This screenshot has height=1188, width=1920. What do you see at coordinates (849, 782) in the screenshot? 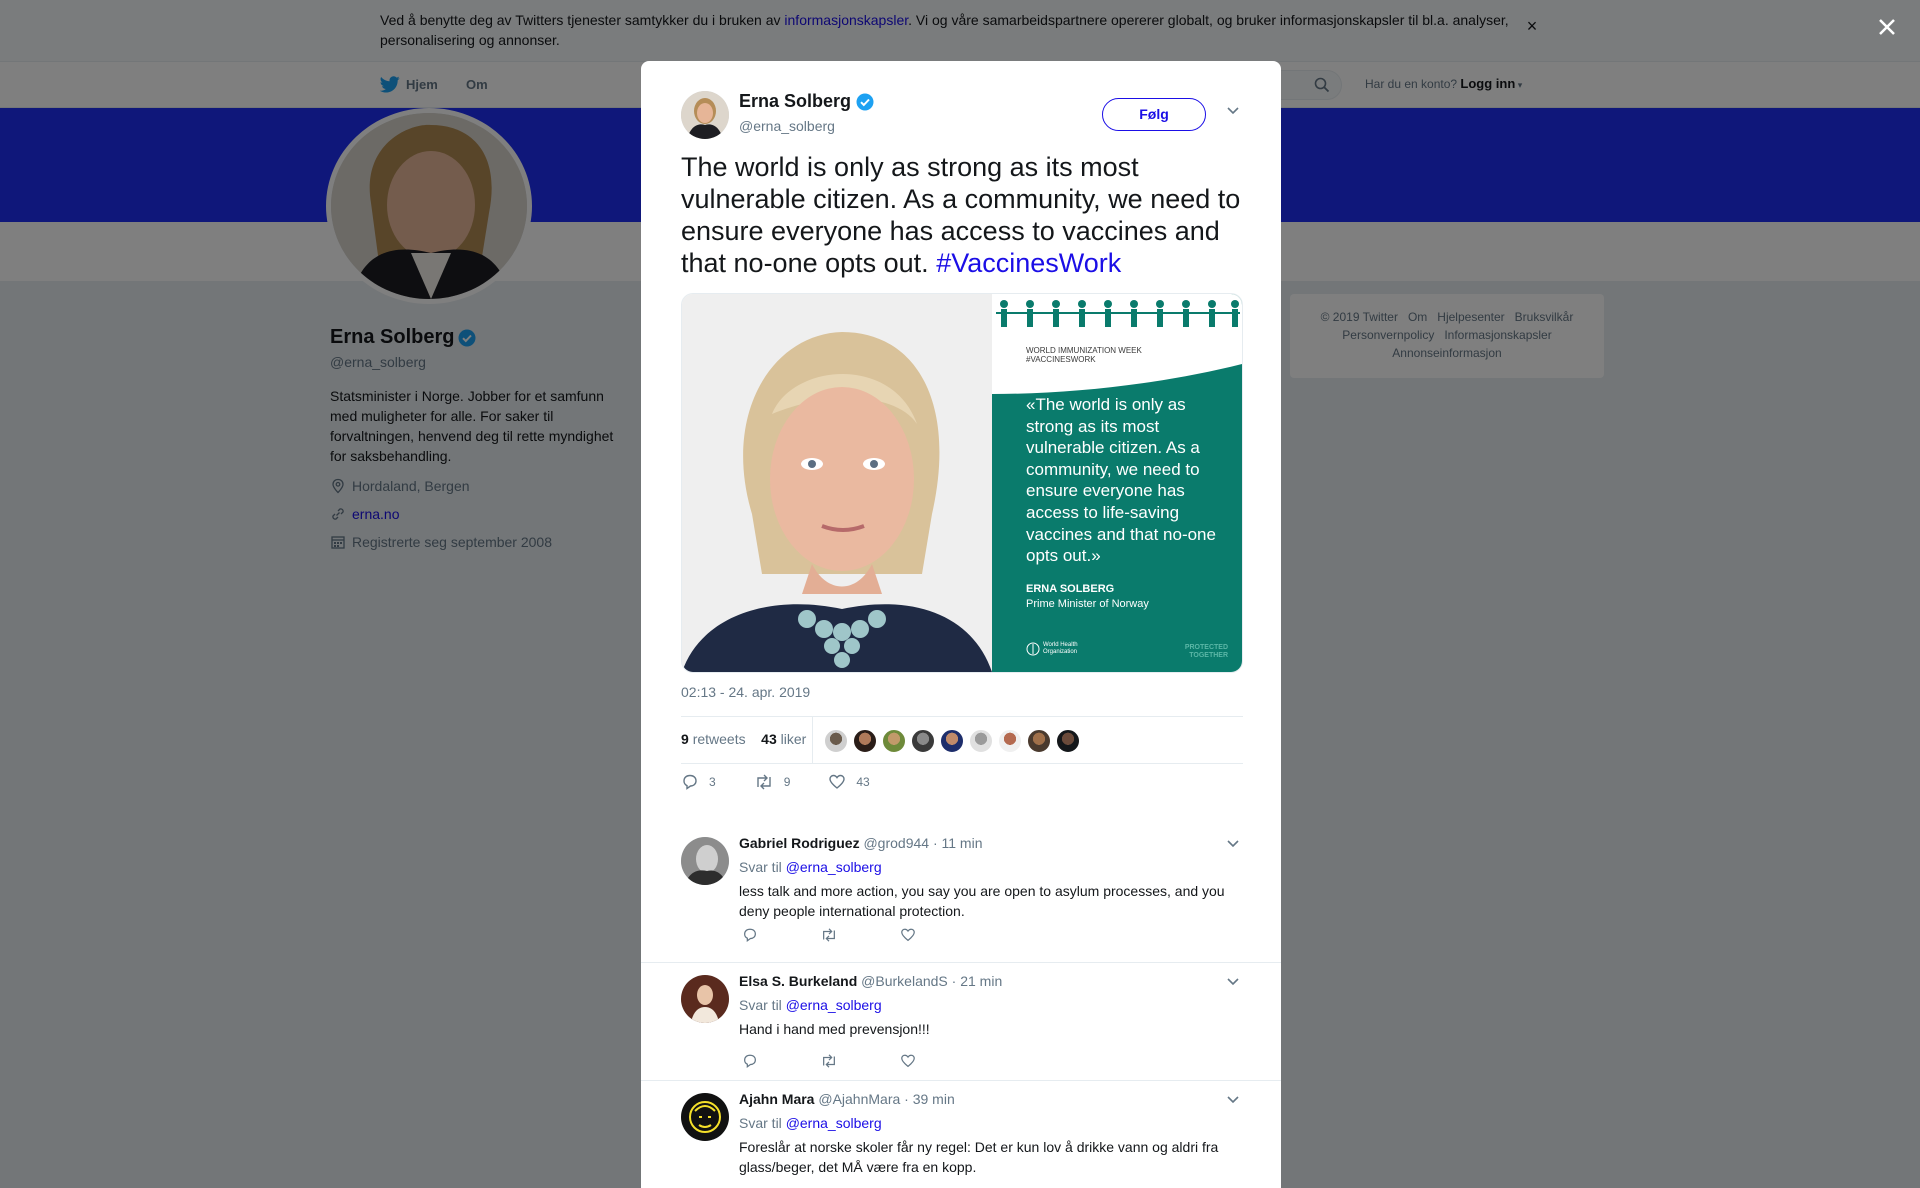
I see `like-action: 43` at bounding box center [849, 782].